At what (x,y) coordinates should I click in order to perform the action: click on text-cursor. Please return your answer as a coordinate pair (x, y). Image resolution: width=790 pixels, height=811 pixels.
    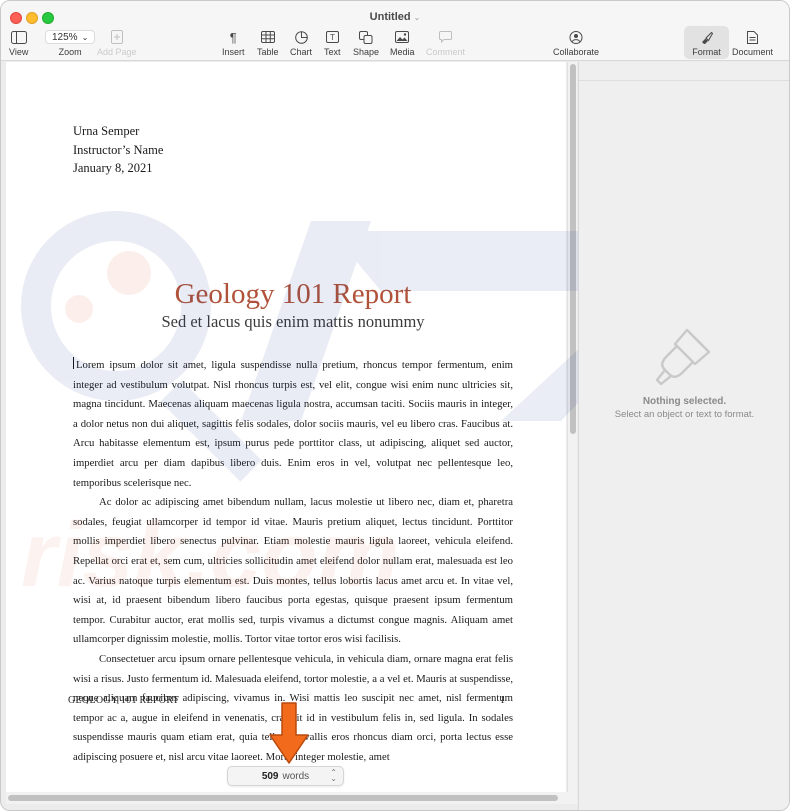
    Looking at the image, I should click on (73, 363).